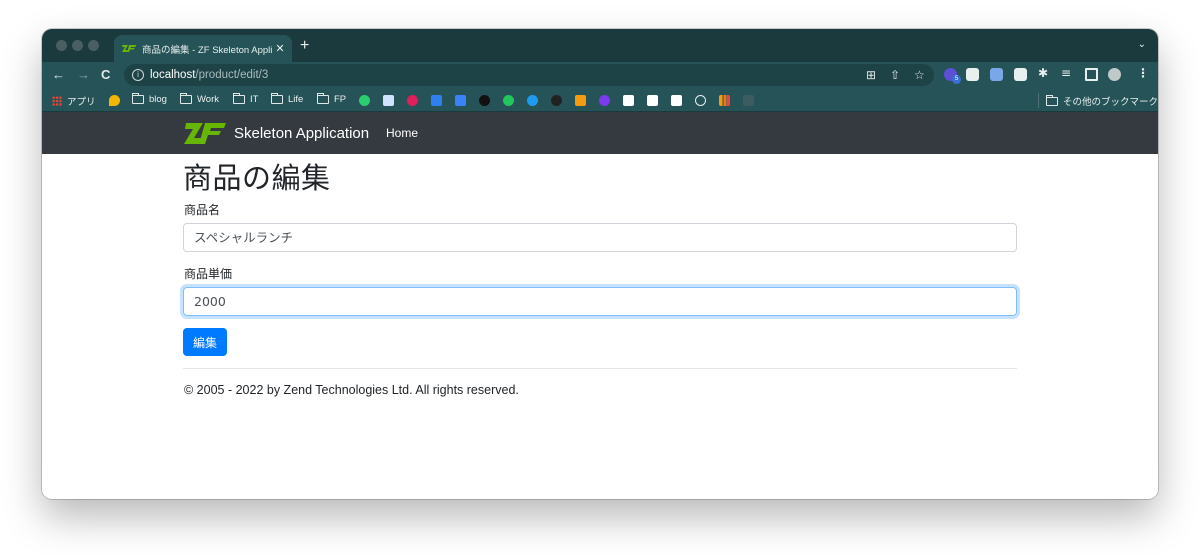 The image size is (1200, 555). I want to click on tab-search-chevron-icon: ⌄, so click(1142, 44).